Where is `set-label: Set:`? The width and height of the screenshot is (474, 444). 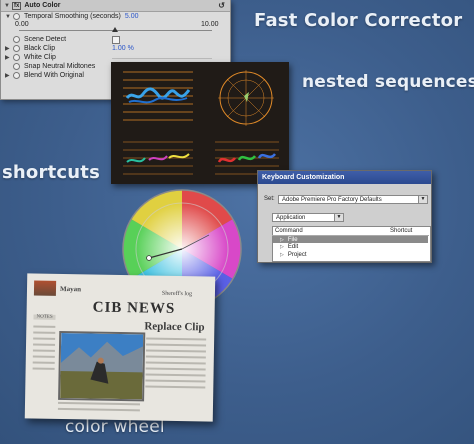
set-label: Set: is located at coordinates (269, 199).